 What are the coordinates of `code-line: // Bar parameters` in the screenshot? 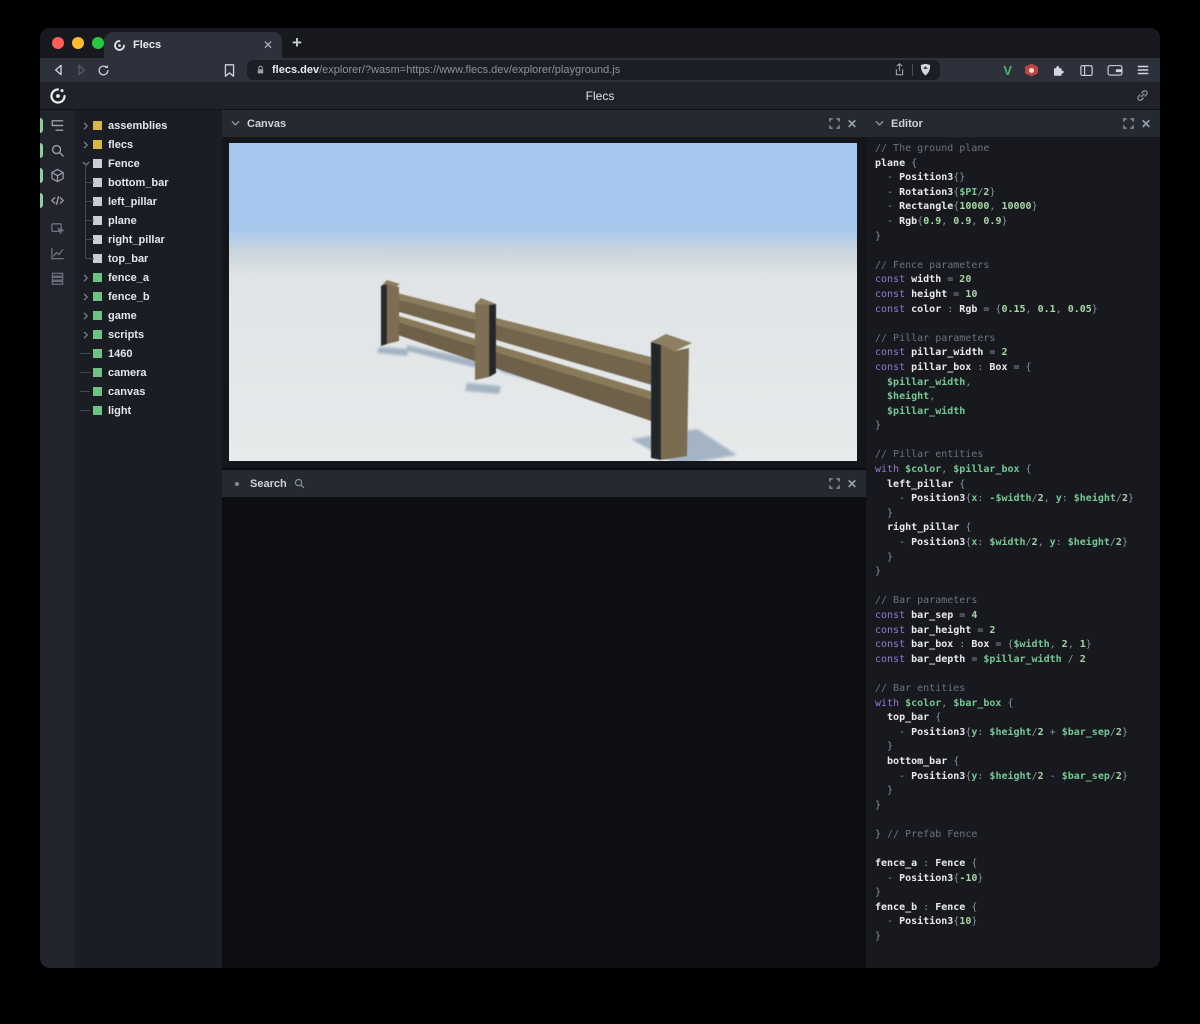 It's located at (926, 601).